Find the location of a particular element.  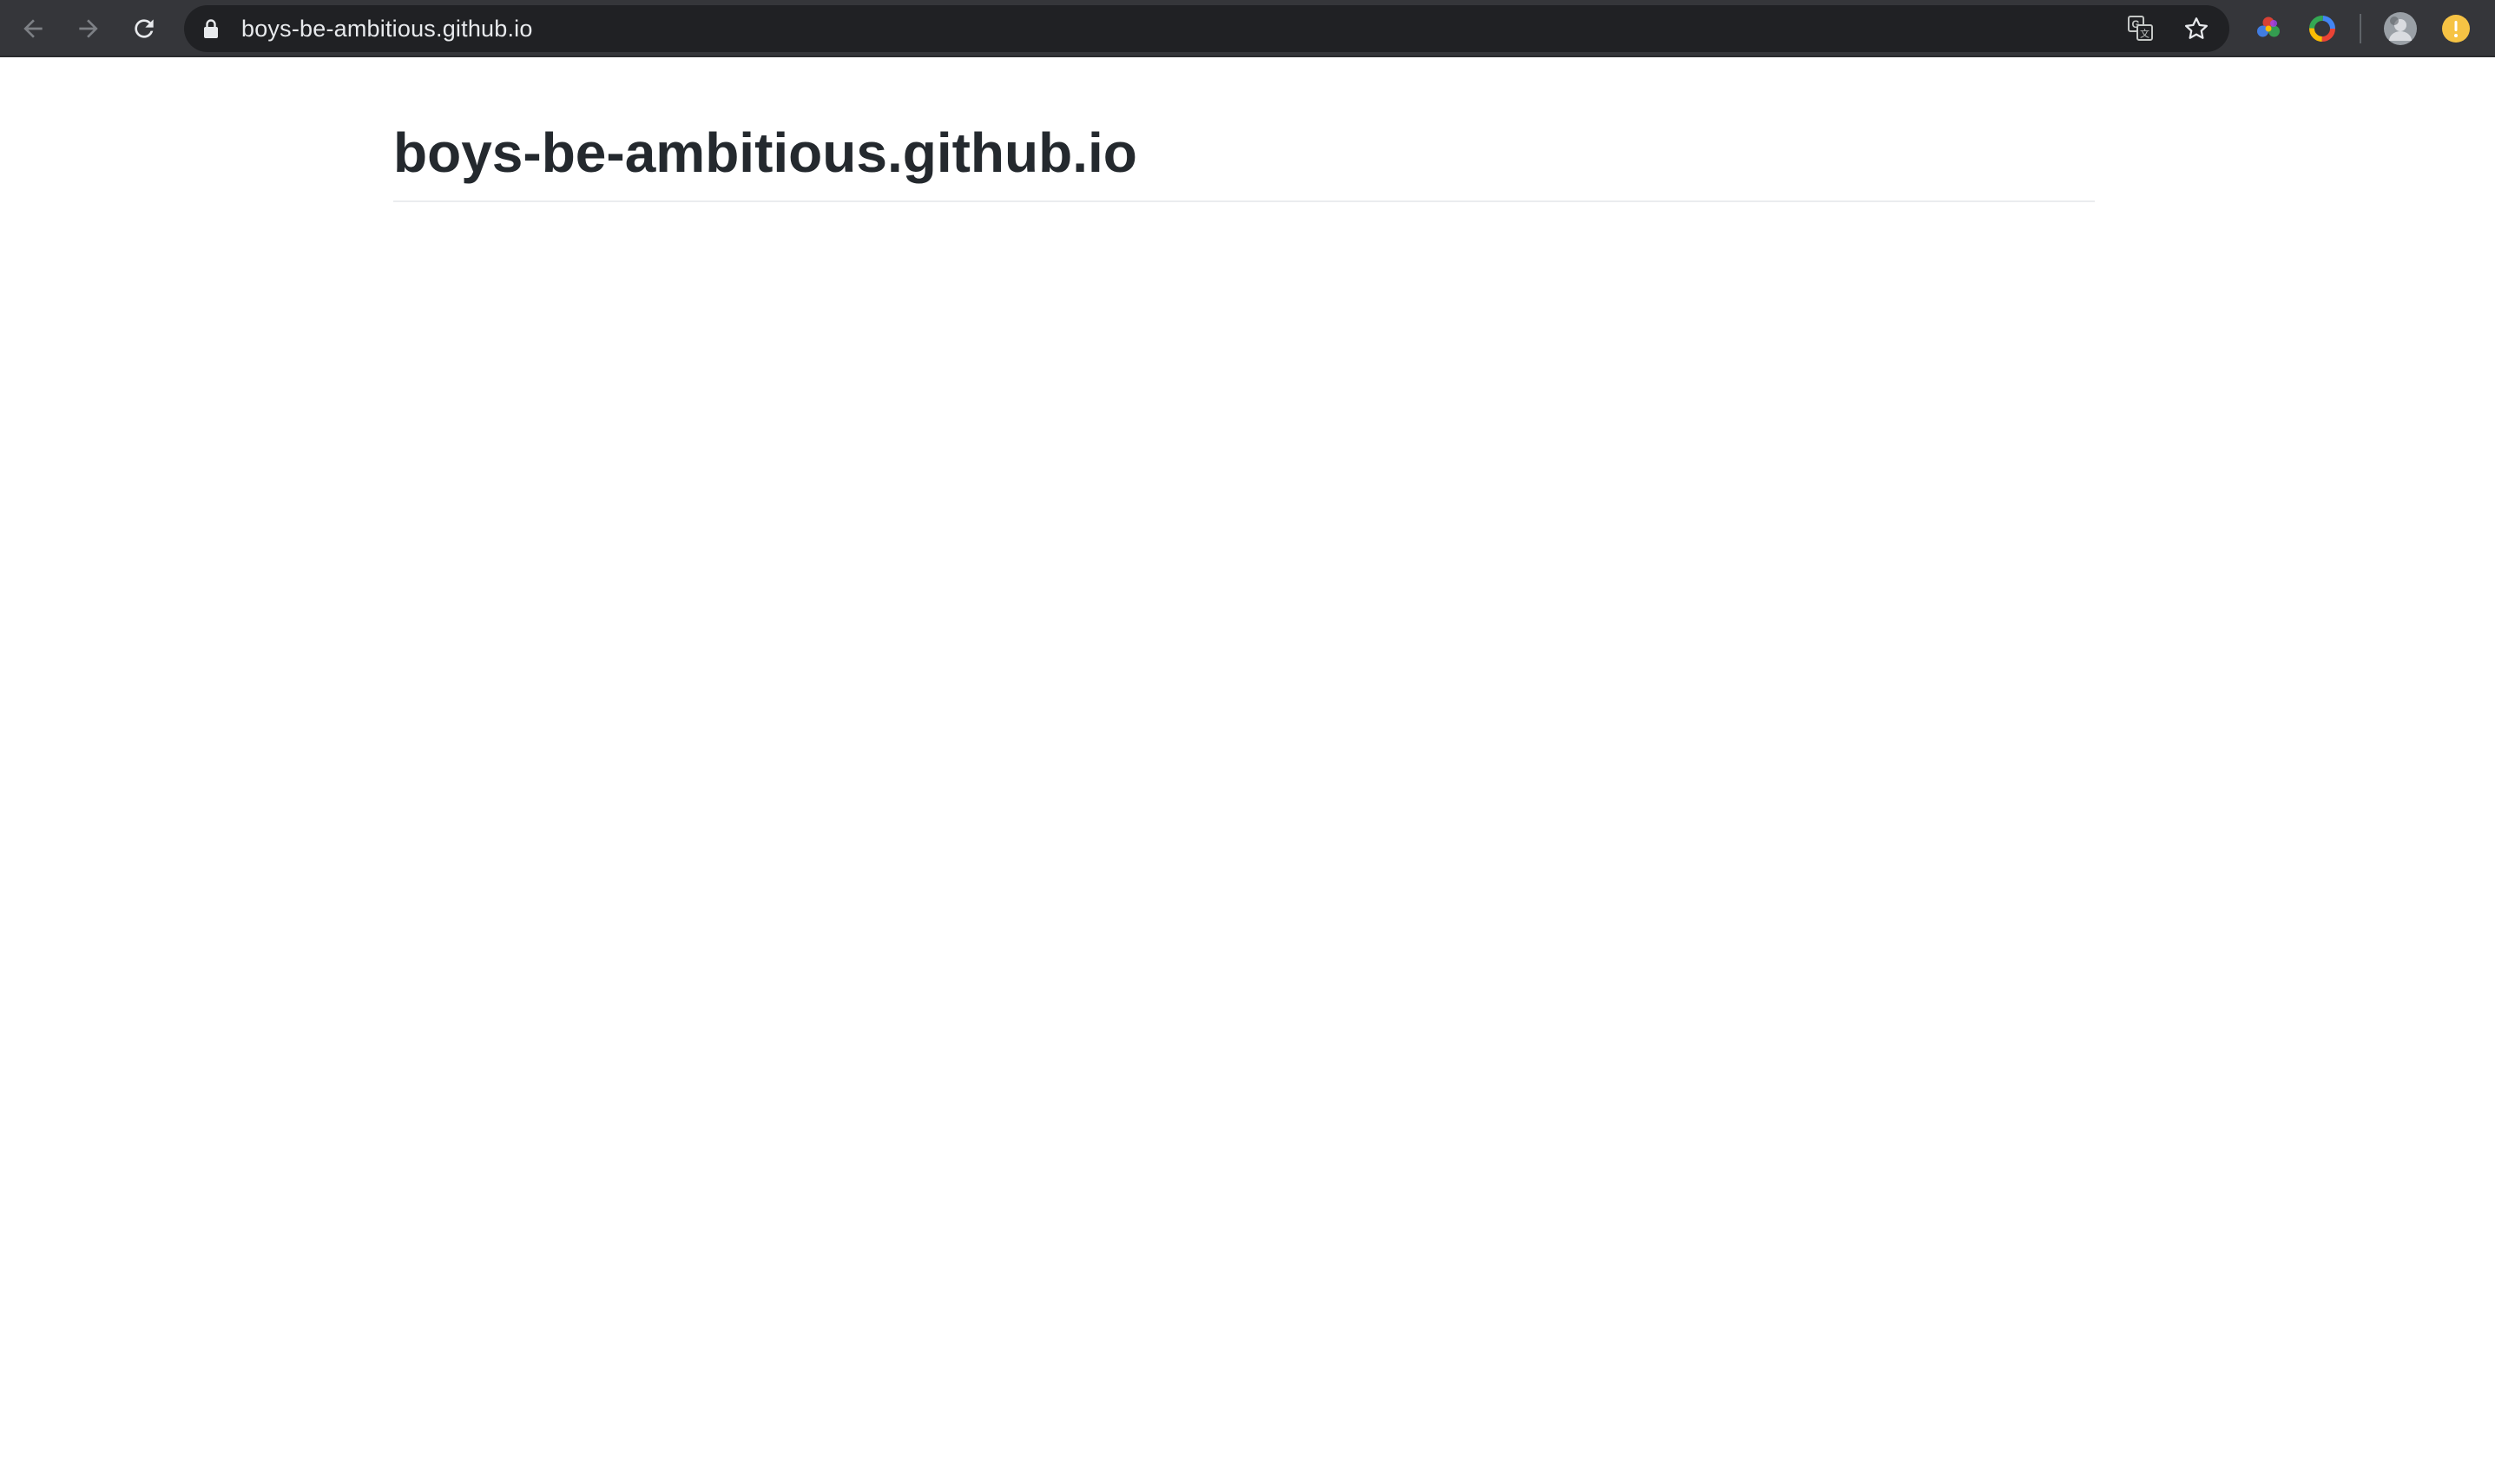

address-bar: boys-be-ambitious.github.io G 文 is located at coordinates (1206, 29).